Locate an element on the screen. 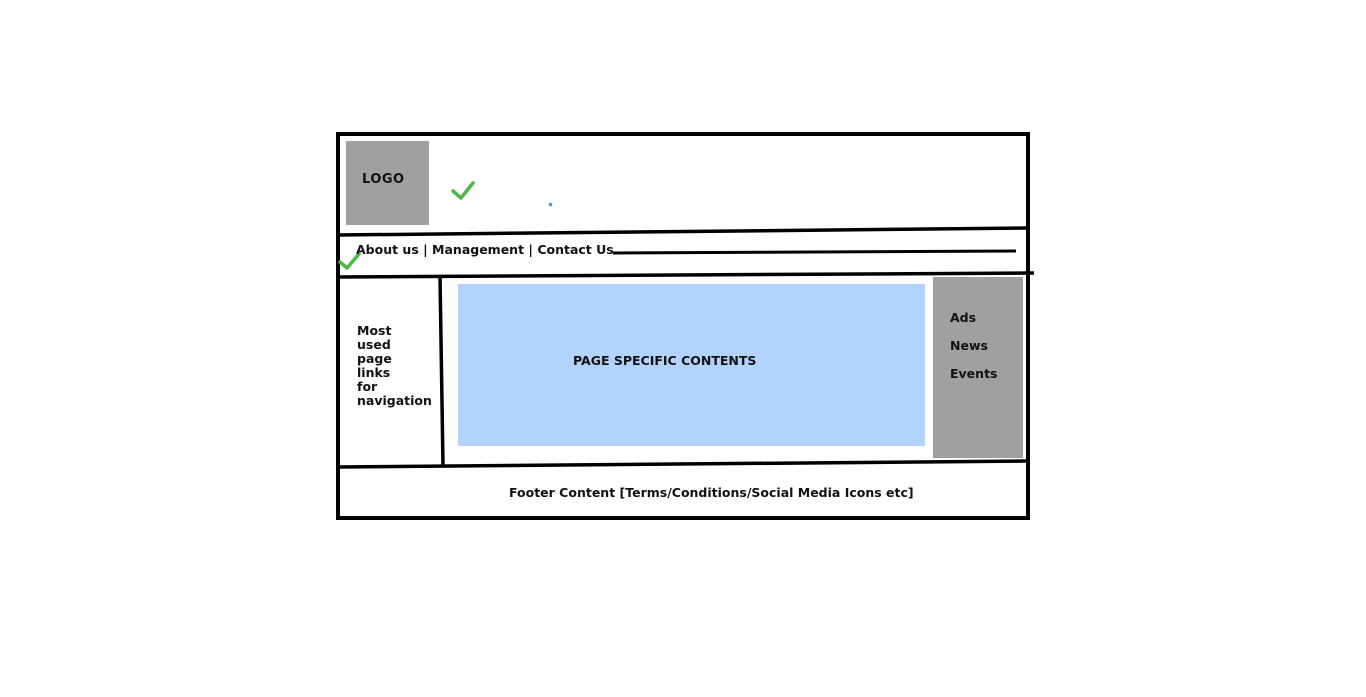  left-sidebar-line: navigation is located at coordinates (394, 400).